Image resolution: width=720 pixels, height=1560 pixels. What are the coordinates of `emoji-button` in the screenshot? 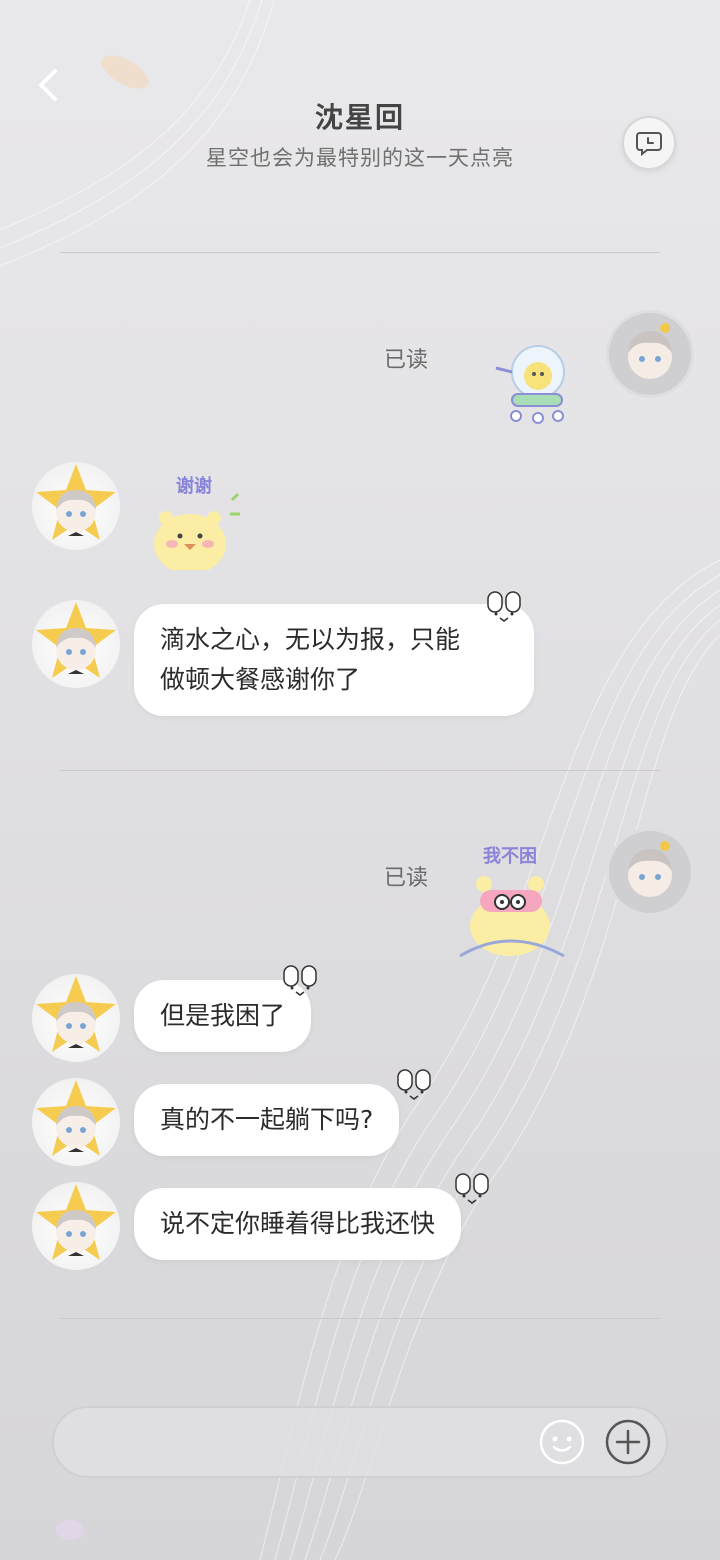 It's located at (562, 1442).